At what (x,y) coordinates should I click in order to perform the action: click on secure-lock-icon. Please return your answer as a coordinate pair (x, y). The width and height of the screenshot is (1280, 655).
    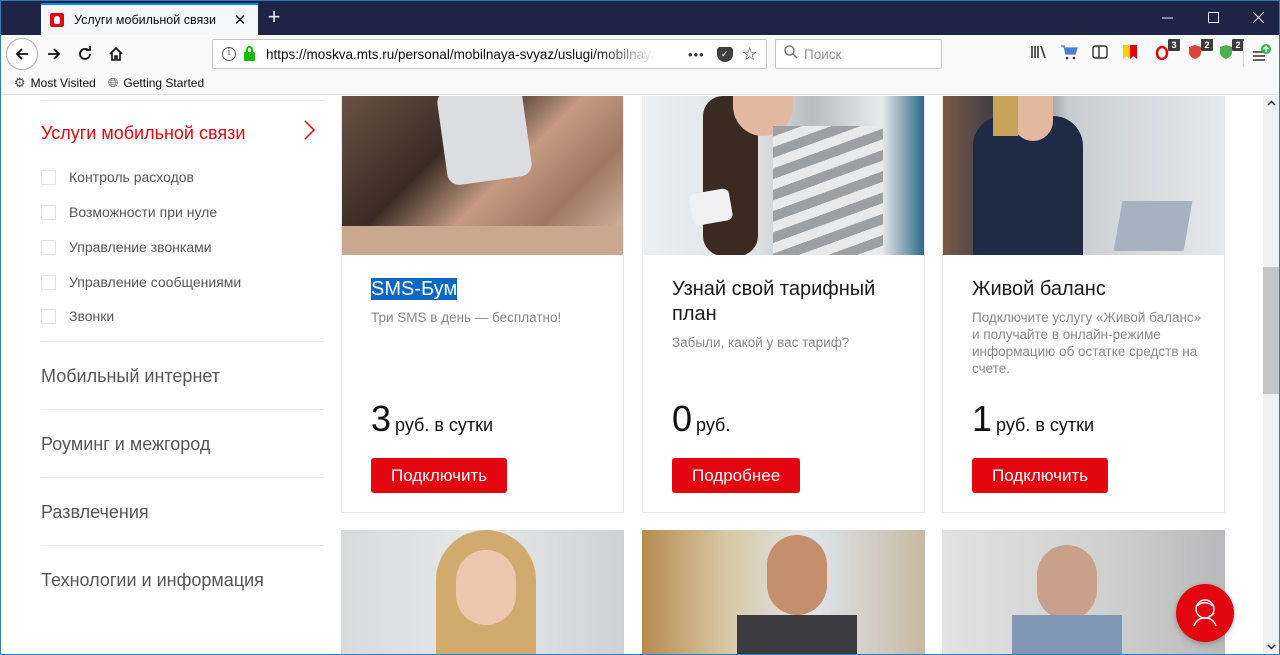
    Looking at the image, I should click on (249, 53).